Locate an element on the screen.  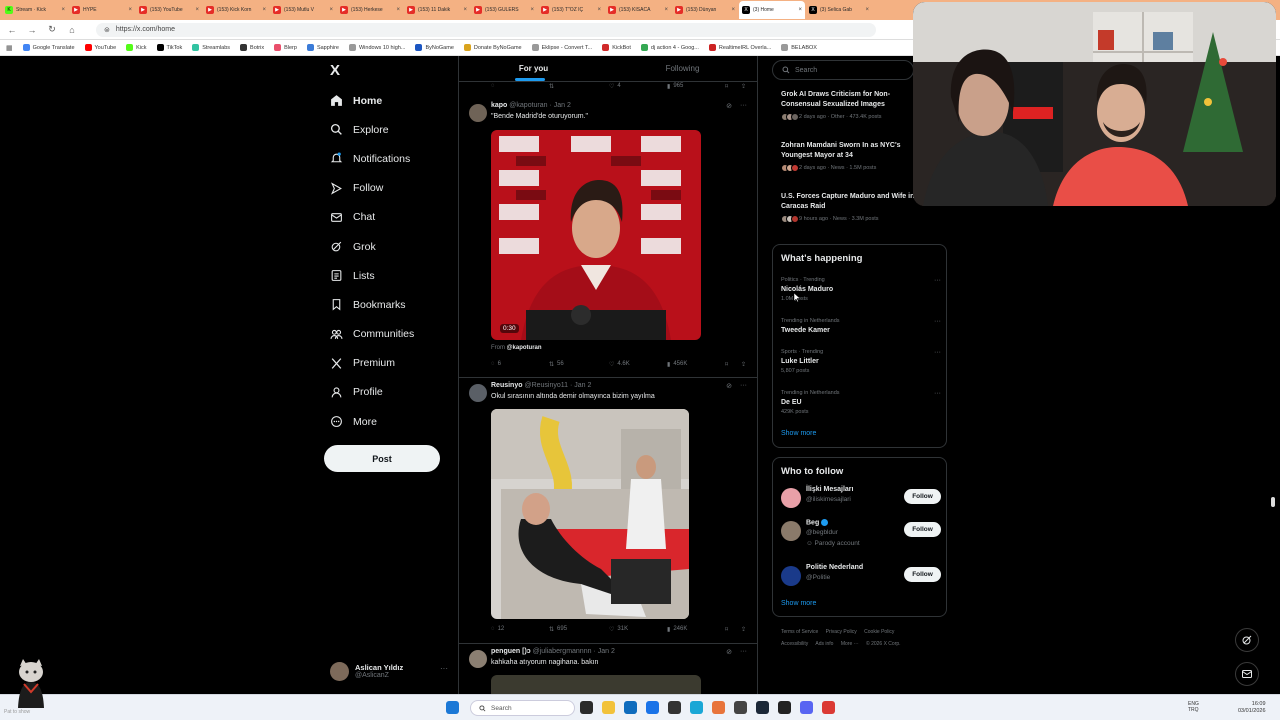
bookmark: YouTube is located at coordinates (100, 47).